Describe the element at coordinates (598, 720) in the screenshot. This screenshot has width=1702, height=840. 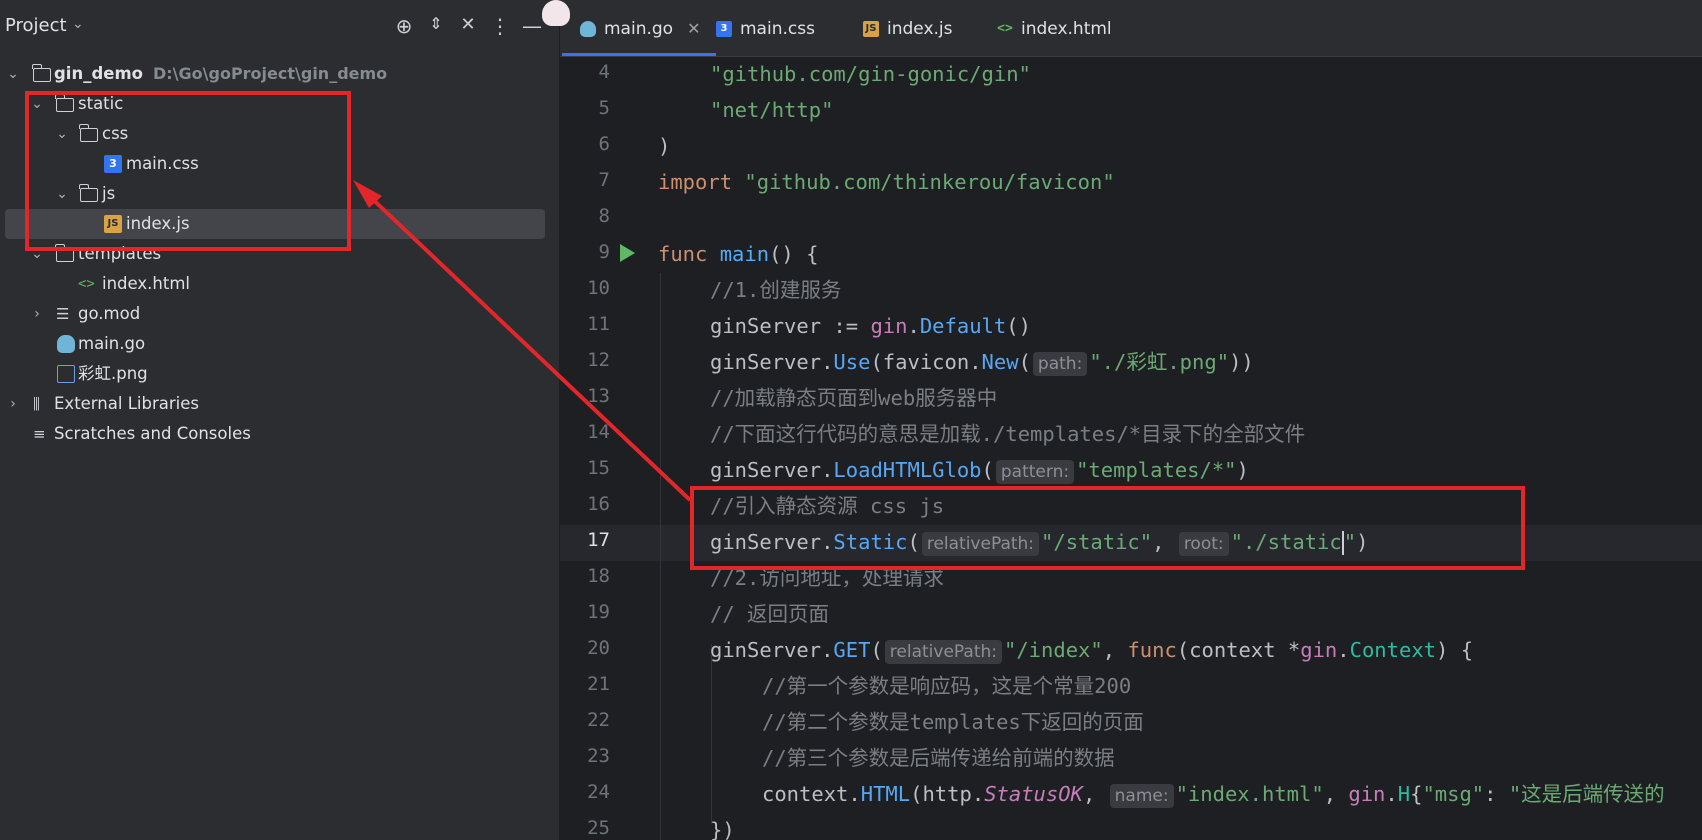
I see `line-number: 22` at that location.